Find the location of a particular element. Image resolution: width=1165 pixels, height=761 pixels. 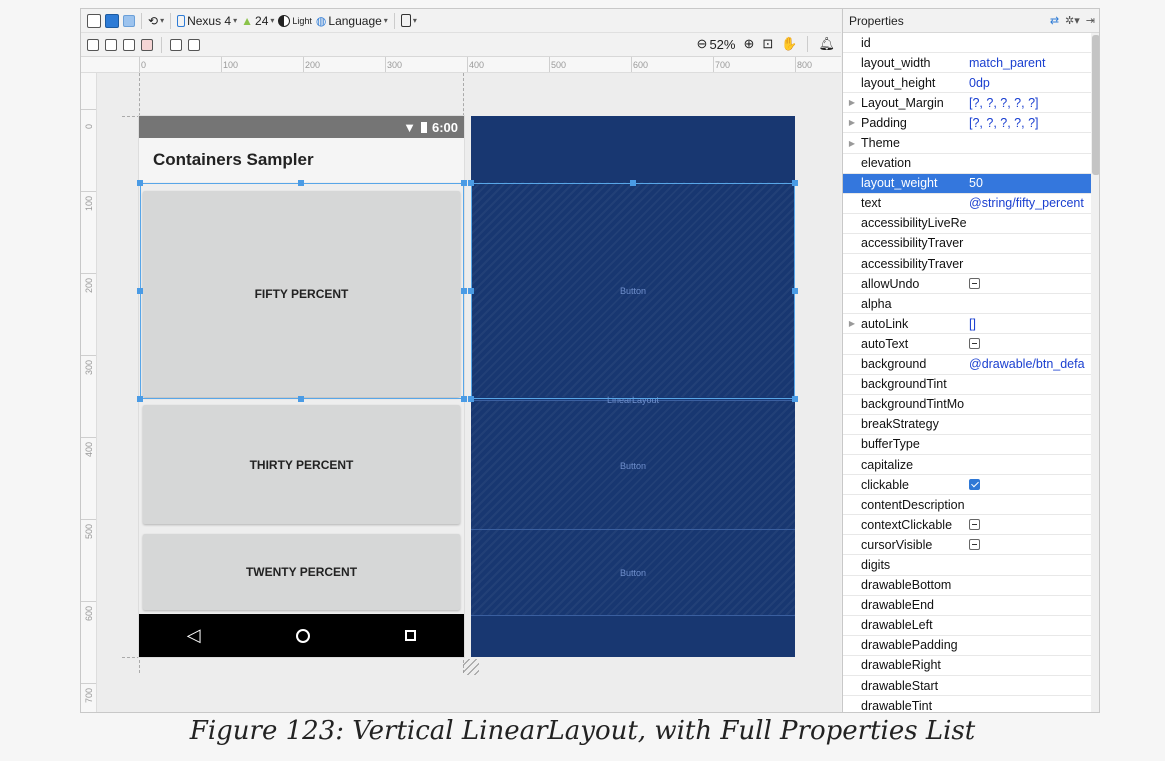

property-row: breakStrategy is located at coordinates (971, 425).